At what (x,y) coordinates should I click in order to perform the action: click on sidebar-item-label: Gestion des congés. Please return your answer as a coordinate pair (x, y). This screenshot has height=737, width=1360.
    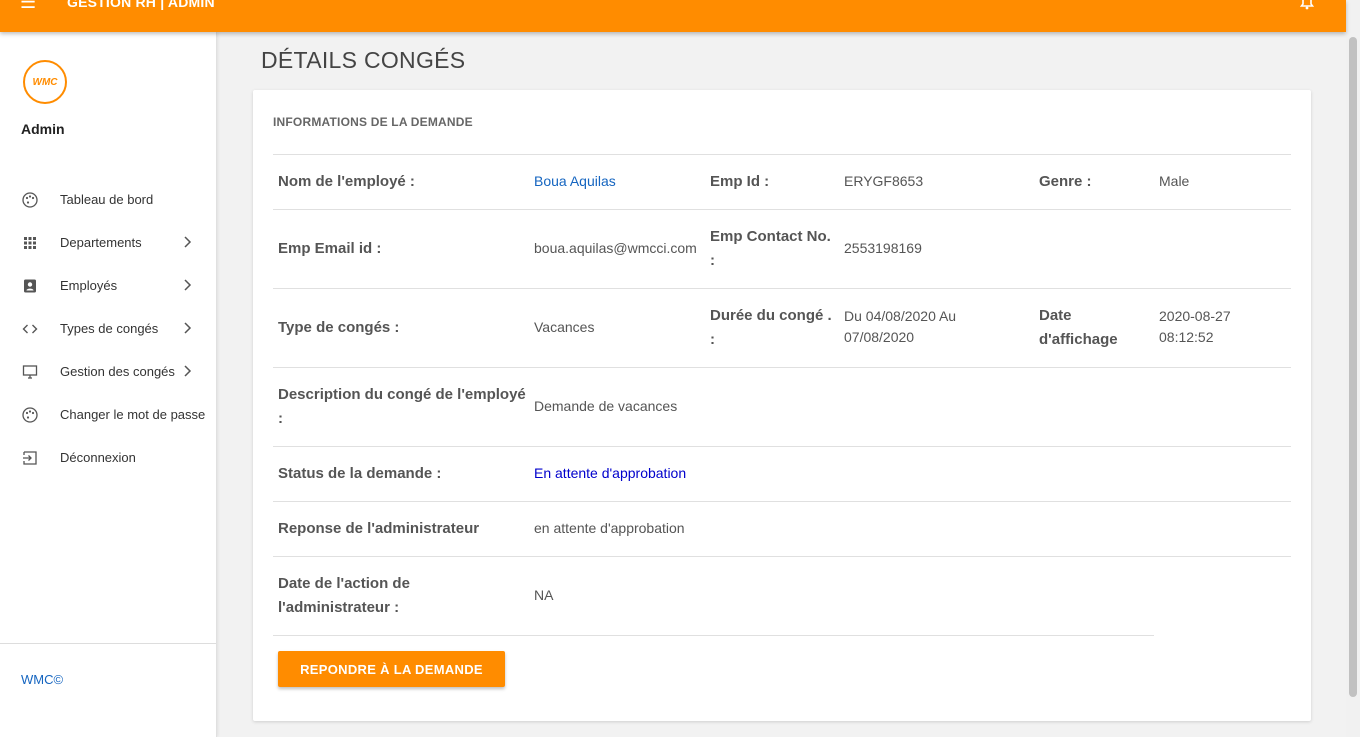
    Looking at the image, I should click on (117, 371).